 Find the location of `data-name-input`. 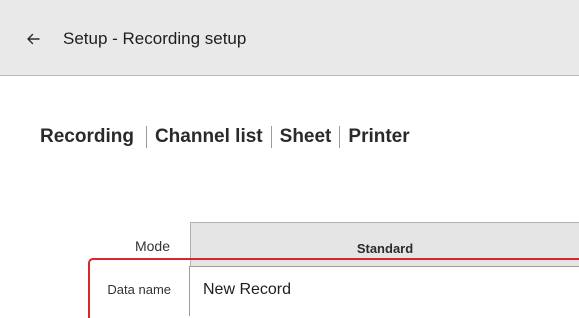

data-name-input is located at coordinates (384, 291).